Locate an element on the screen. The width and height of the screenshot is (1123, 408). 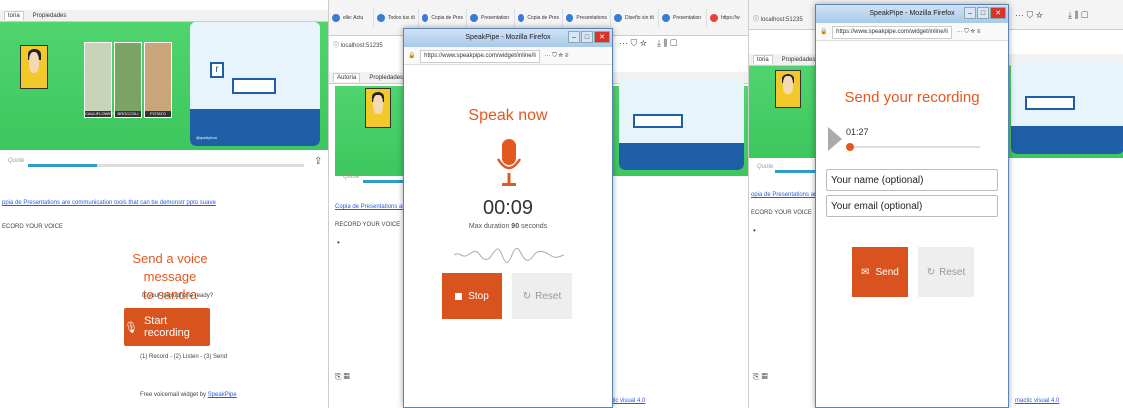
recording-timer: 00:09 is located at coordinates (508, 208).